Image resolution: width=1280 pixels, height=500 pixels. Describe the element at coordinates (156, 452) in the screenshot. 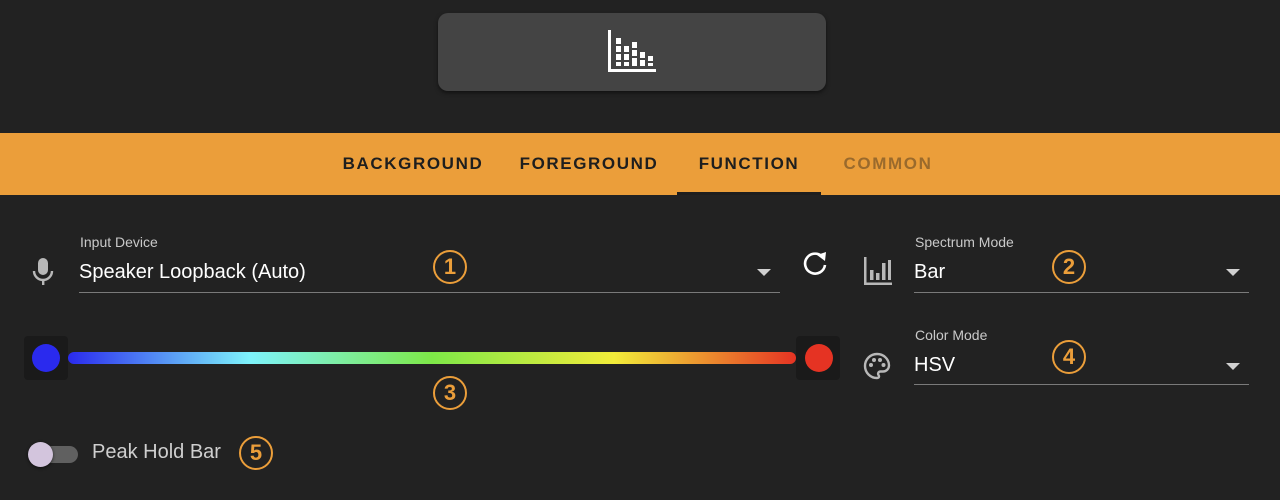

I see `peak-hold-label: Peak Hold Bar` at that location.